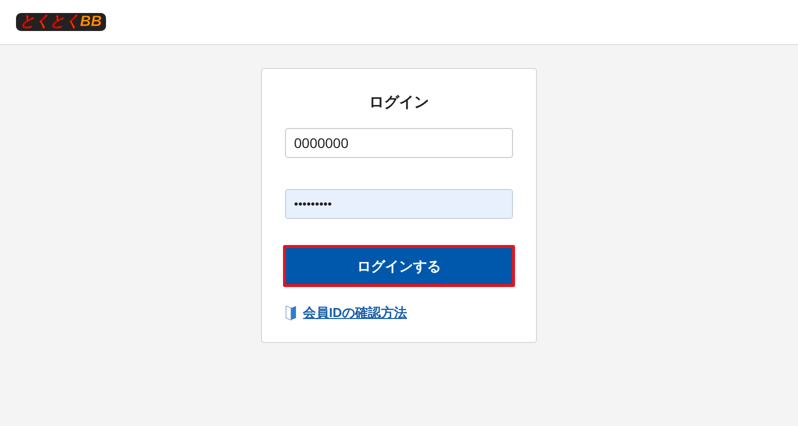  Describe the element at coordinates (399, 103) in the screenshot. I see `login-title: ログイン` at that location.